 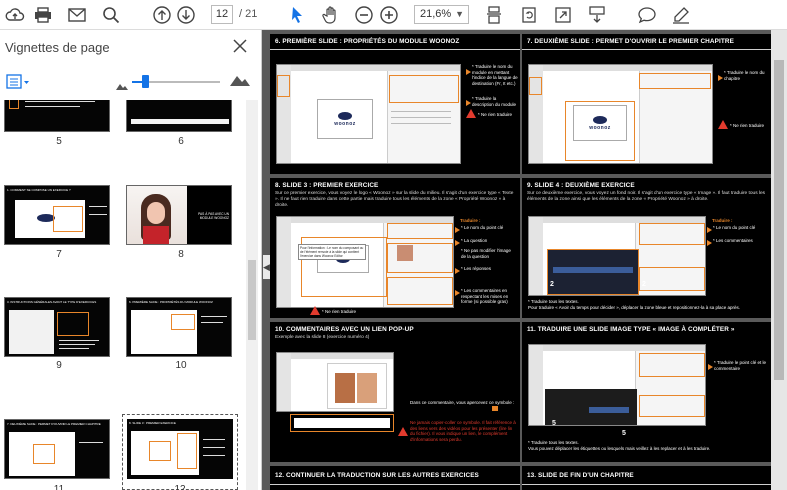 I want to click on slide-13: 13. SLIDE DE FIN D'UN CHAPITRE, so click(x=647, y=478).